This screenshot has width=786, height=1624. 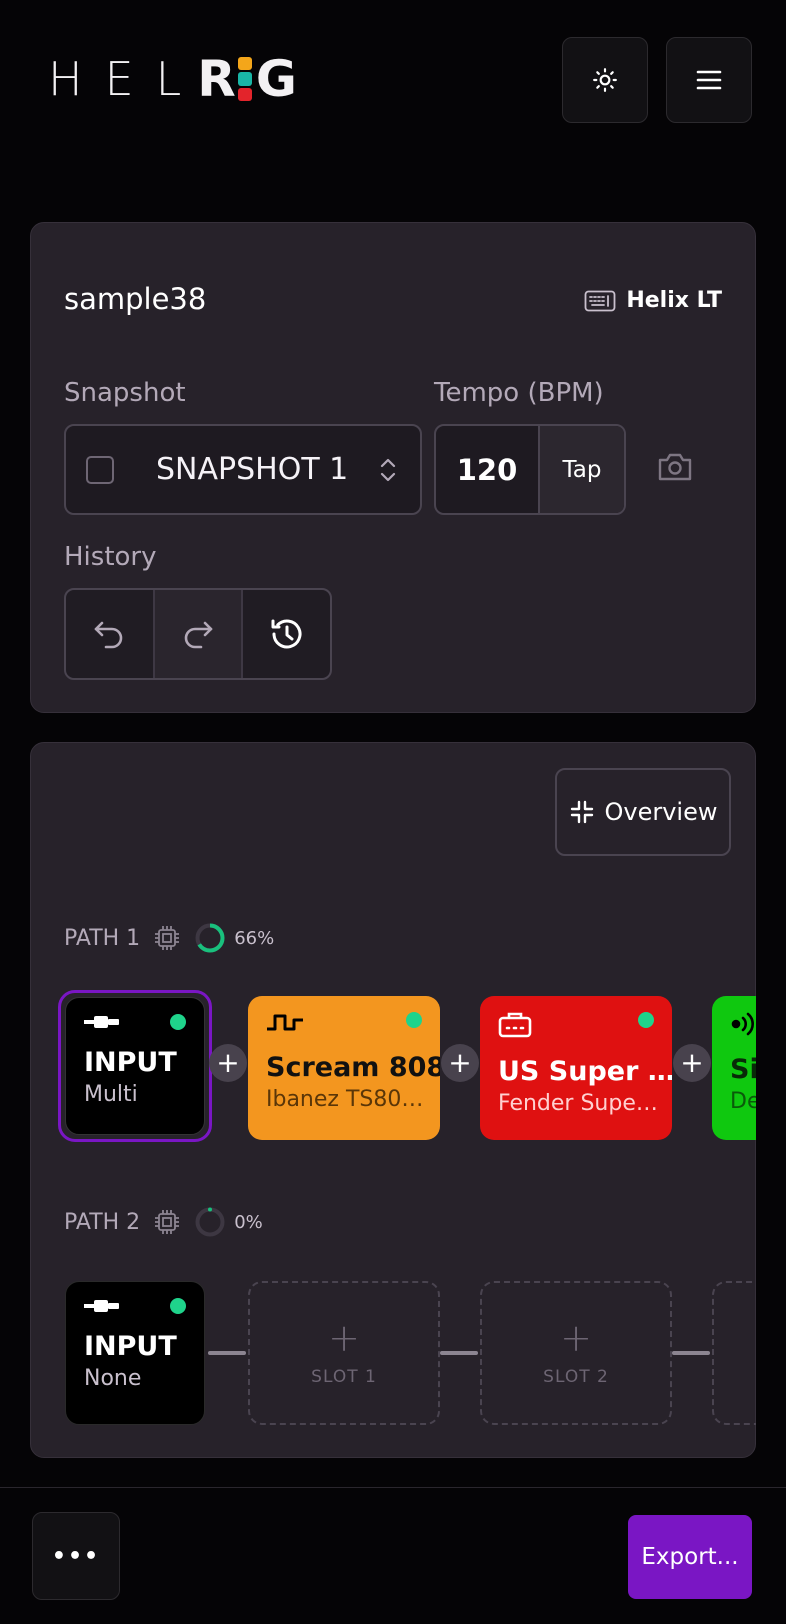 I want to click on redo-button, so click(x=197, y=634).